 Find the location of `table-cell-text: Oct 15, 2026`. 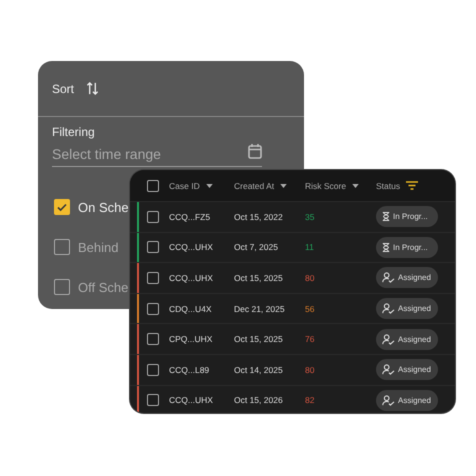

table-cell-text: Oct 15, 2026 is located at coordinates (259, 400).